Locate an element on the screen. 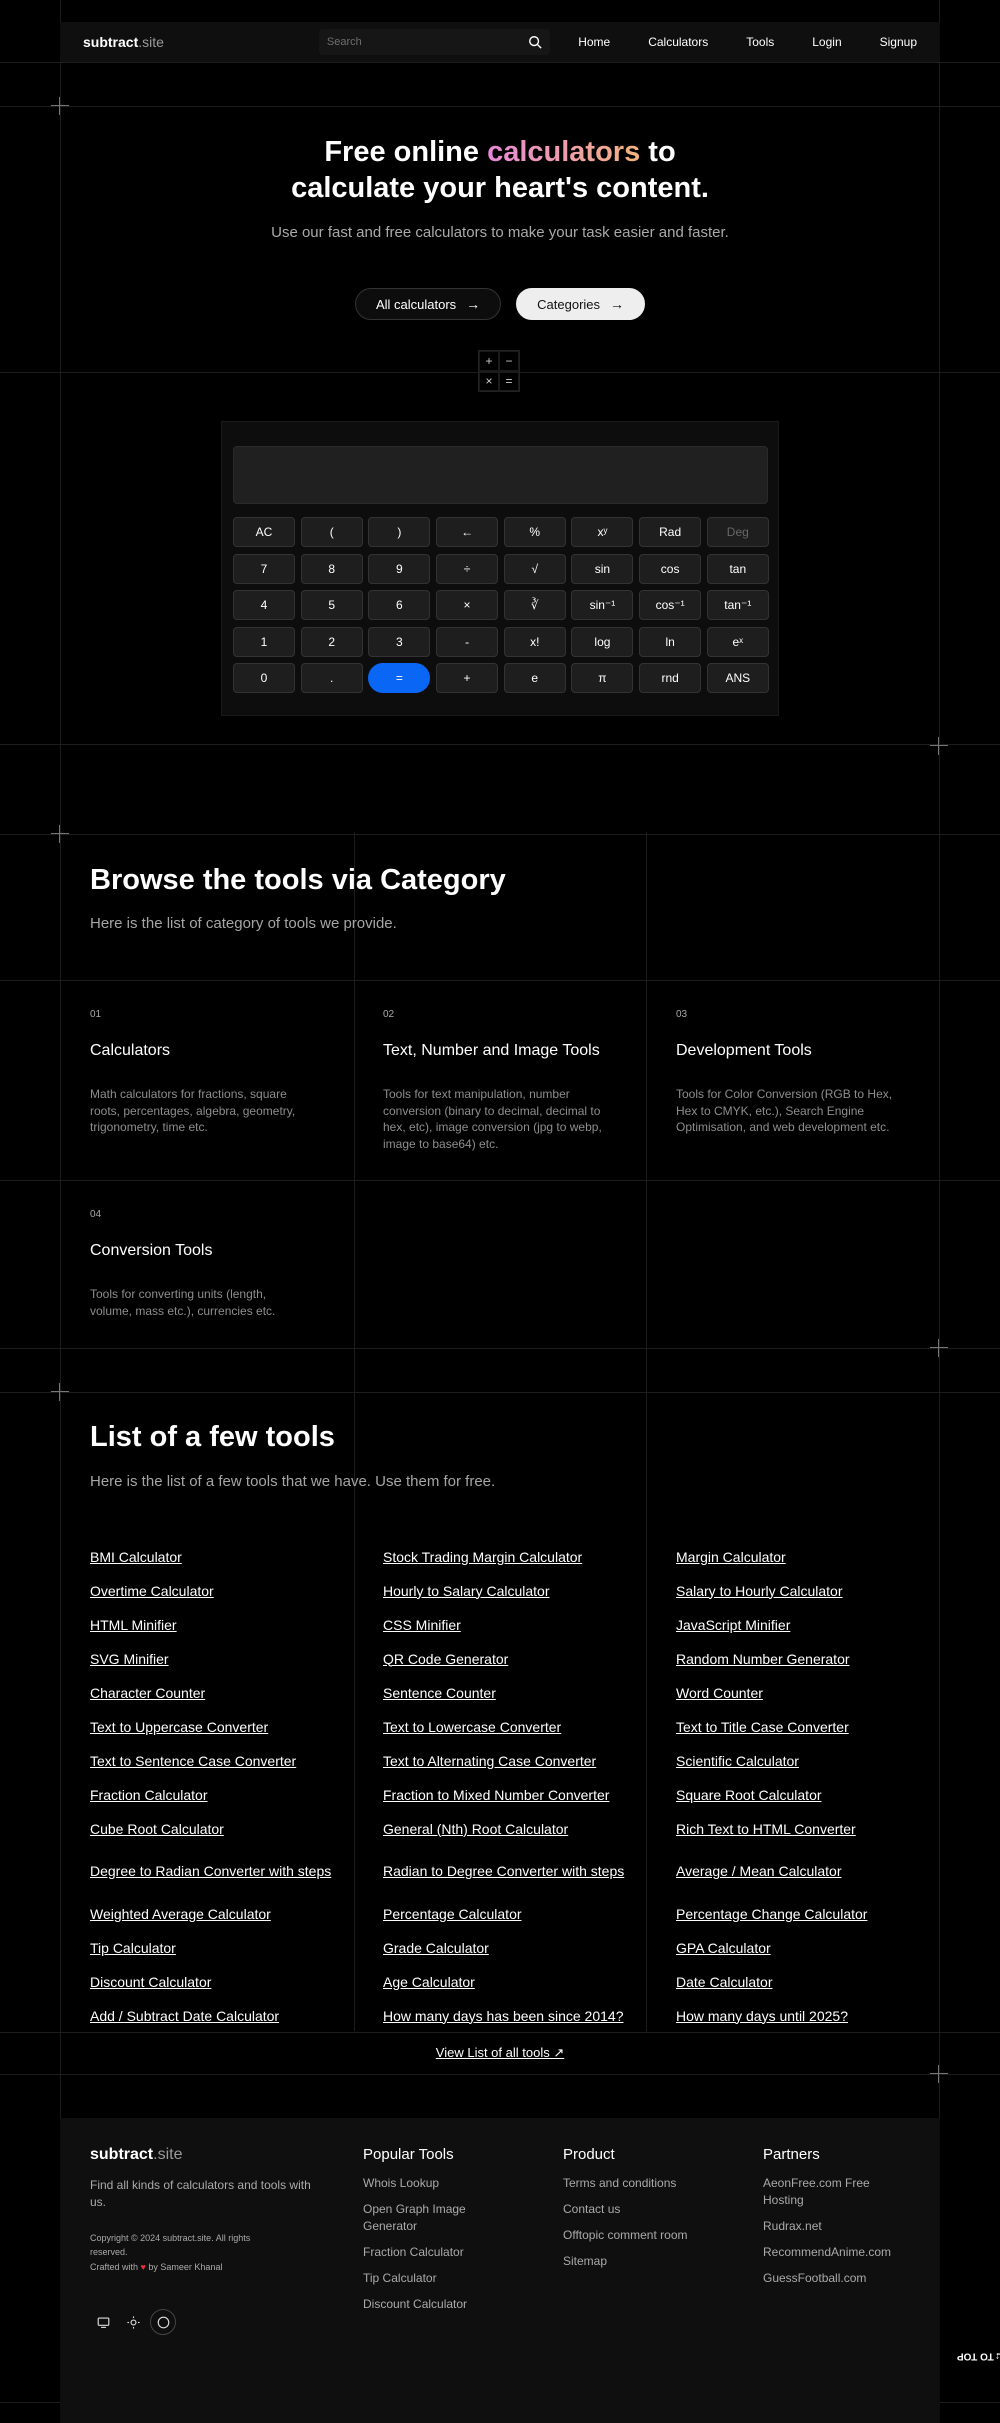 Image resolution: width=1000 pixels, height=2423 pixels. calc-key: tan is located at coordinates (737, 568).